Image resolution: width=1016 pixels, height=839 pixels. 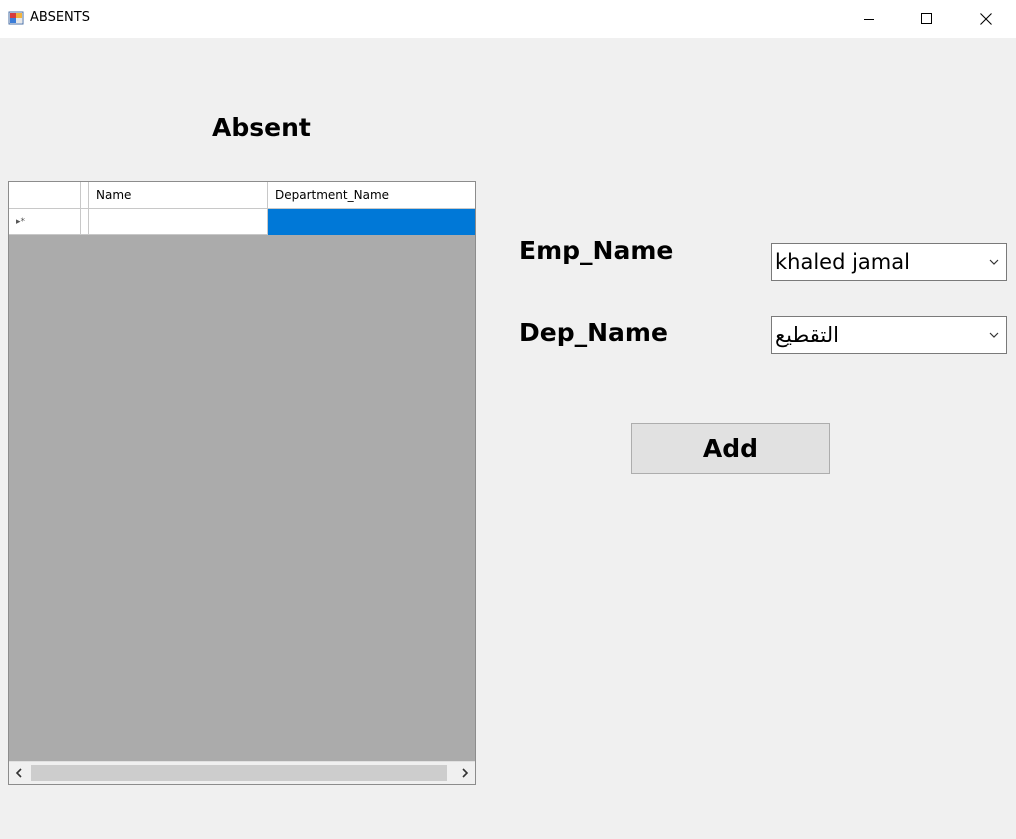 I want to click on emp-name-label: Emp_Name, so click(x=596, y=250).